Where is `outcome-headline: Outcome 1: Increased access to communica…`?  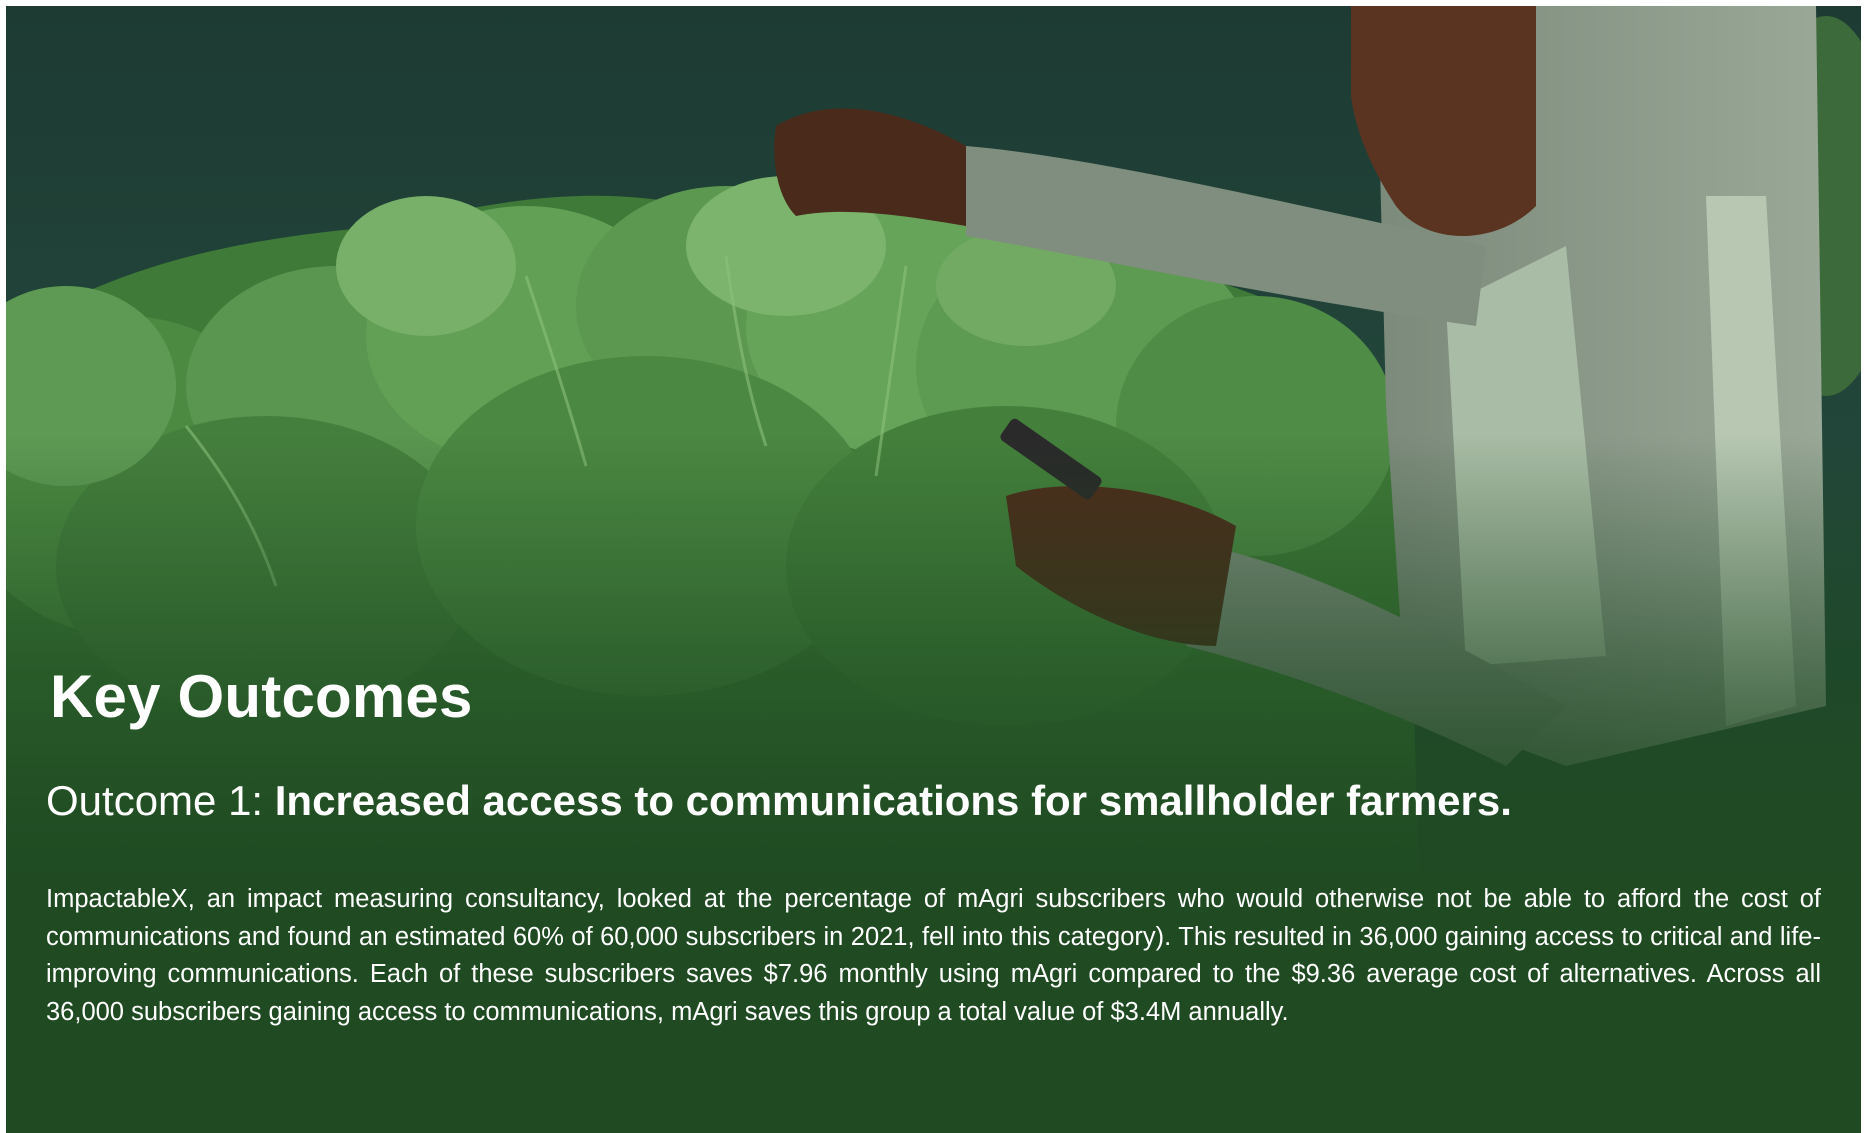
outcome-headline: Outcome 1: Increased access to communica… is located at coordinates (933, 801).